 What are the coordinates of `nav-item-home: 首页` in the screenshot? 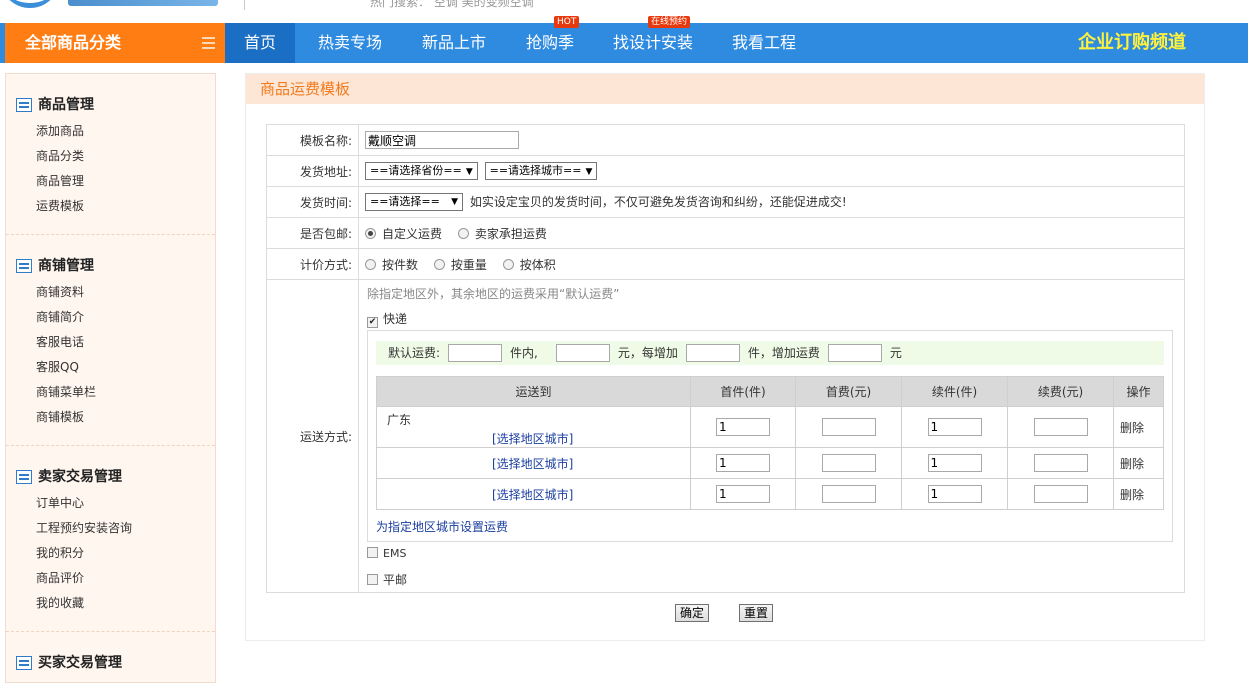 It's located at (260, 43).